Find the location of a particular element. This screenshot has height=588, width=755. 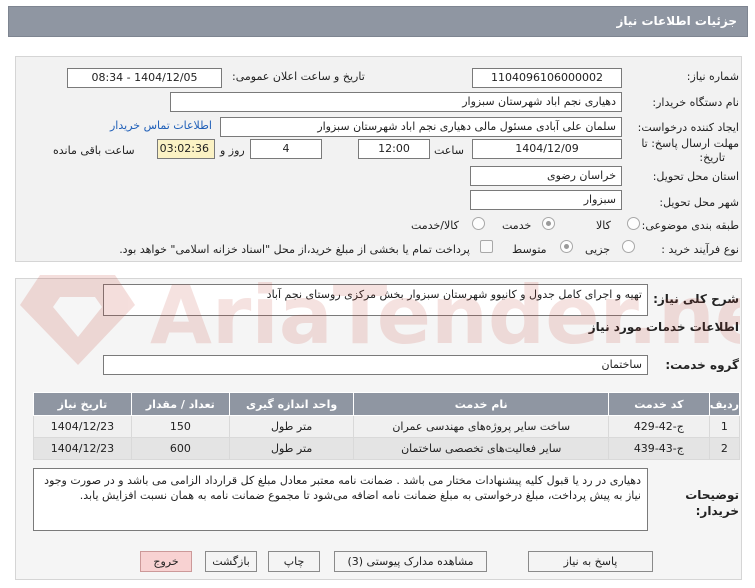

process-radio-minor is located at coordinates (628, 246).